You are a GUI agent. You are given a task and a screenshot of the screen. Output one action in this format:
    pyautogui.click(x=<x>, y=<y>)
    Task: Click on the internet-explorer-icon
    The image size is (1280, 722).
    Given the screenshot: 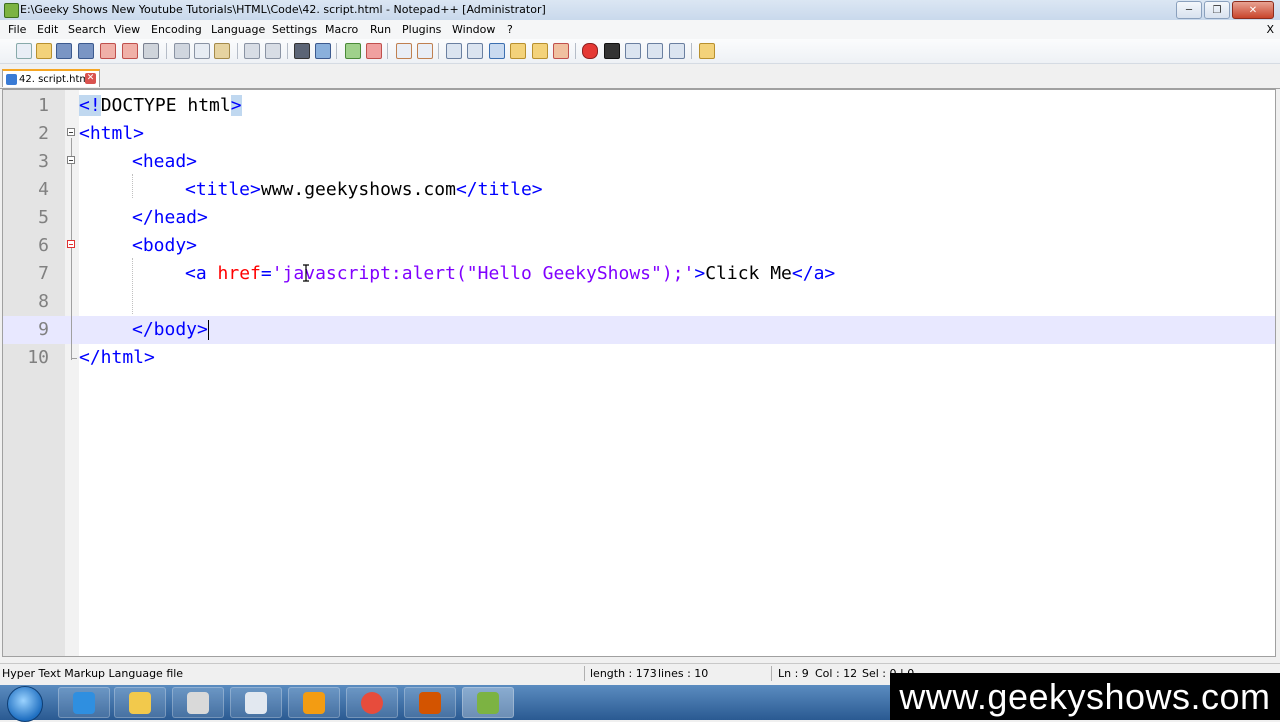 What is the action you would take?
    pyautogui.click(x=84, y=702)
    